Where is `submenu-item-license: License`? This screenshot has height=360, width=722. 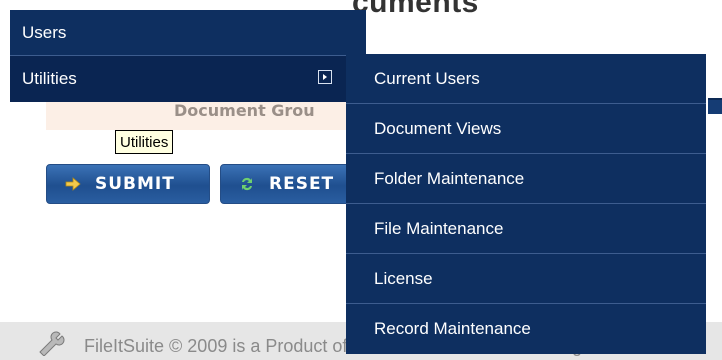 submenu-item-license: License is located at coordinates (526, 279).